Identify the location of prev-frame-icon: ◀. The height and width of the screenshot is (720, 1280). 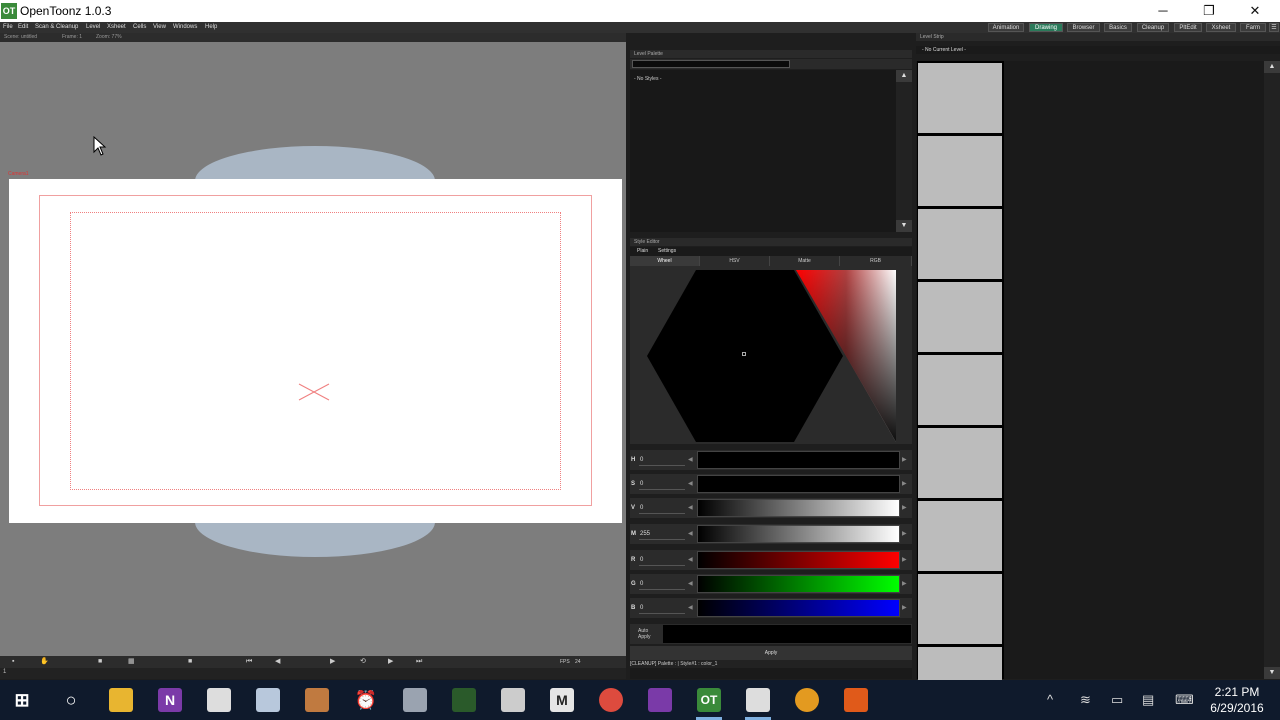
(277, 662).